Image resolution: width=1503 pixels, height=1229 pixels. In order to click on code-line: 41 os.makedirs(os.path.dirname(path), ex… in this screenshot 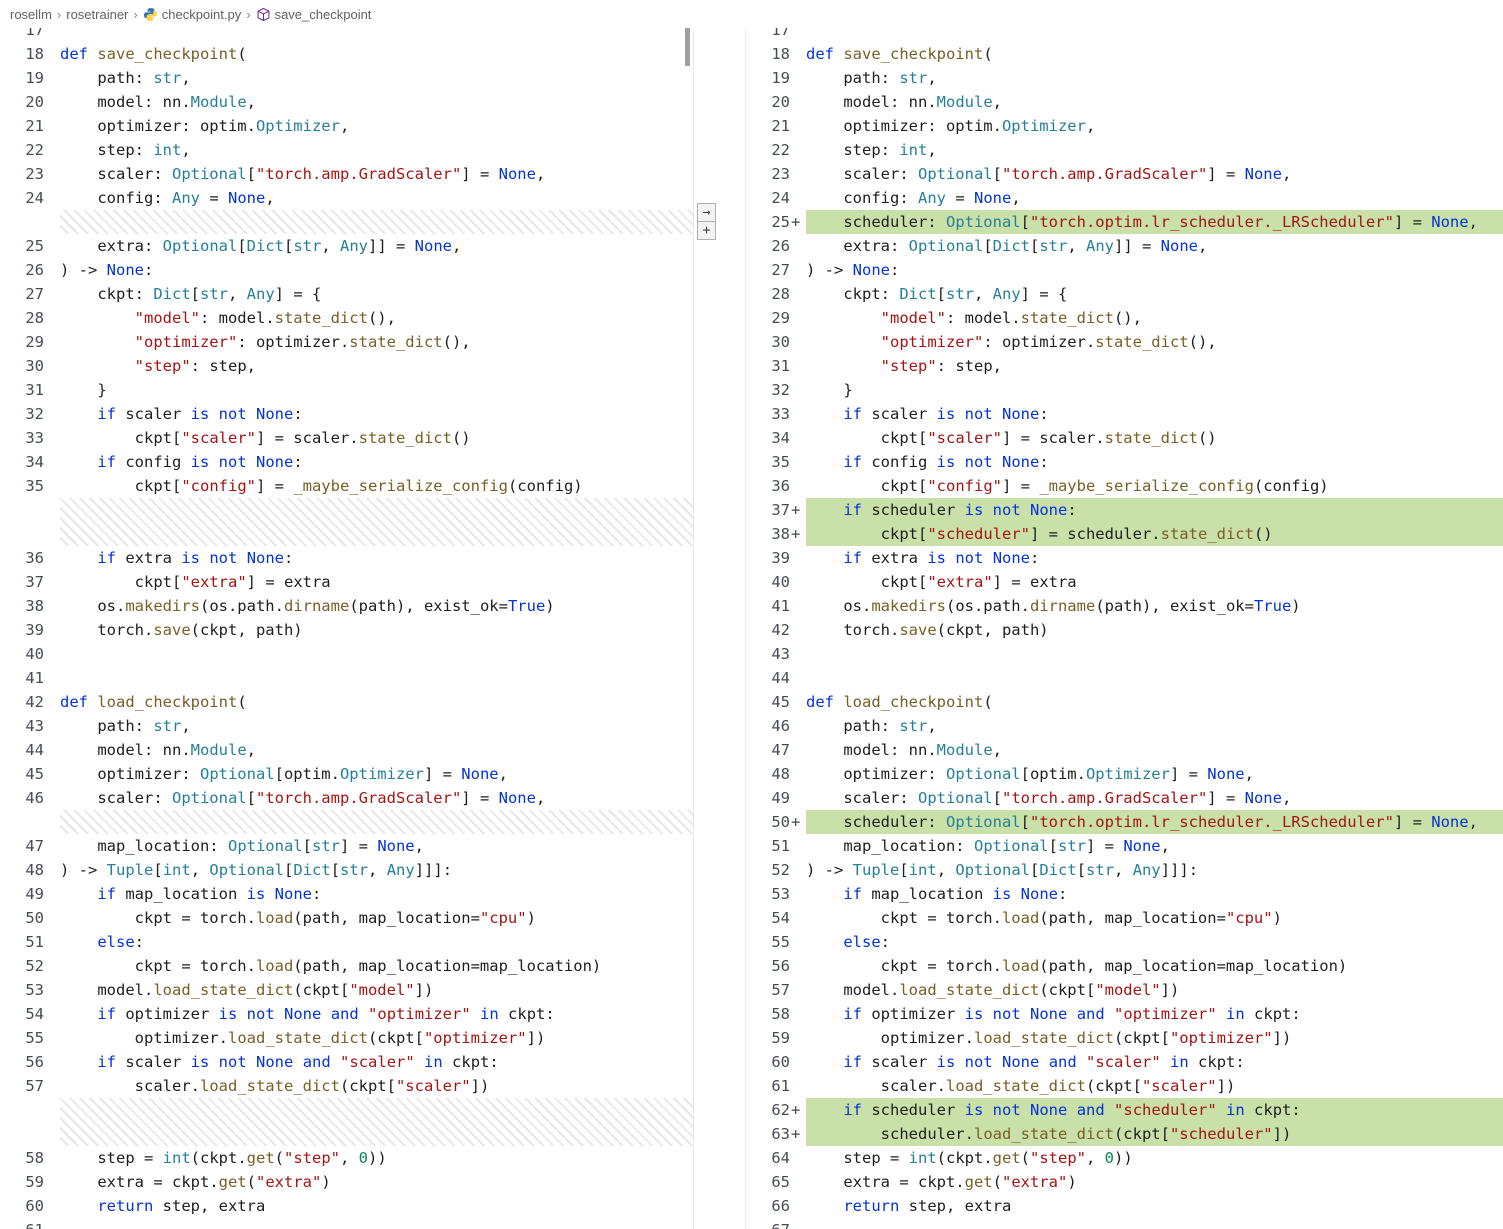, I will do `click(1124, 606)`.